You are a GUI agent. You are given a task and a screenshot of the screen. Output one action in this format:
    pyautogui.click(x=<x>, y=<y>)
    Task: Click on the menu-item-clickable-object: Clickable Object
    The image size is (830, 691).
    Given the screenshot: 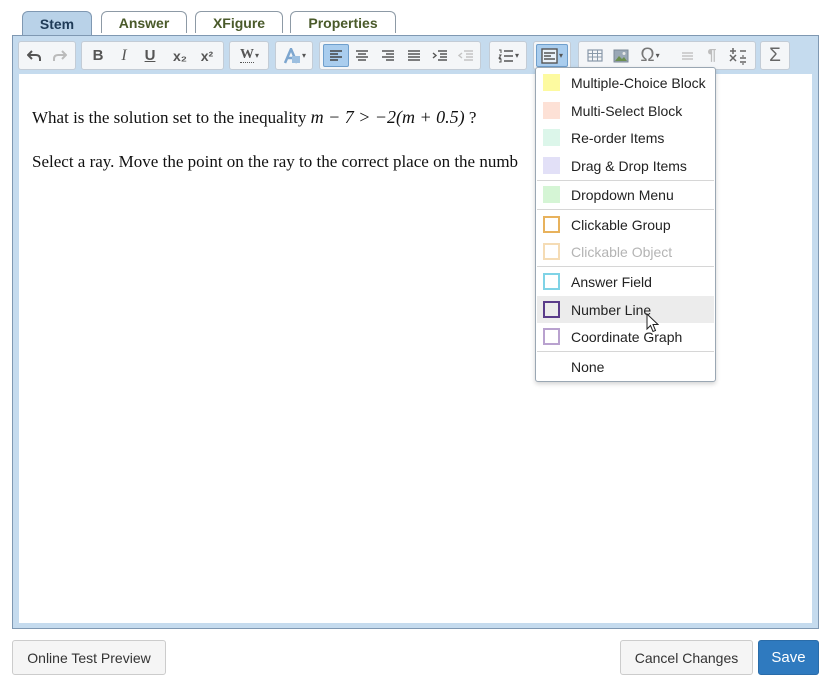 What is the action you would take?
    pyautogui.click(x=625, y=251)
    